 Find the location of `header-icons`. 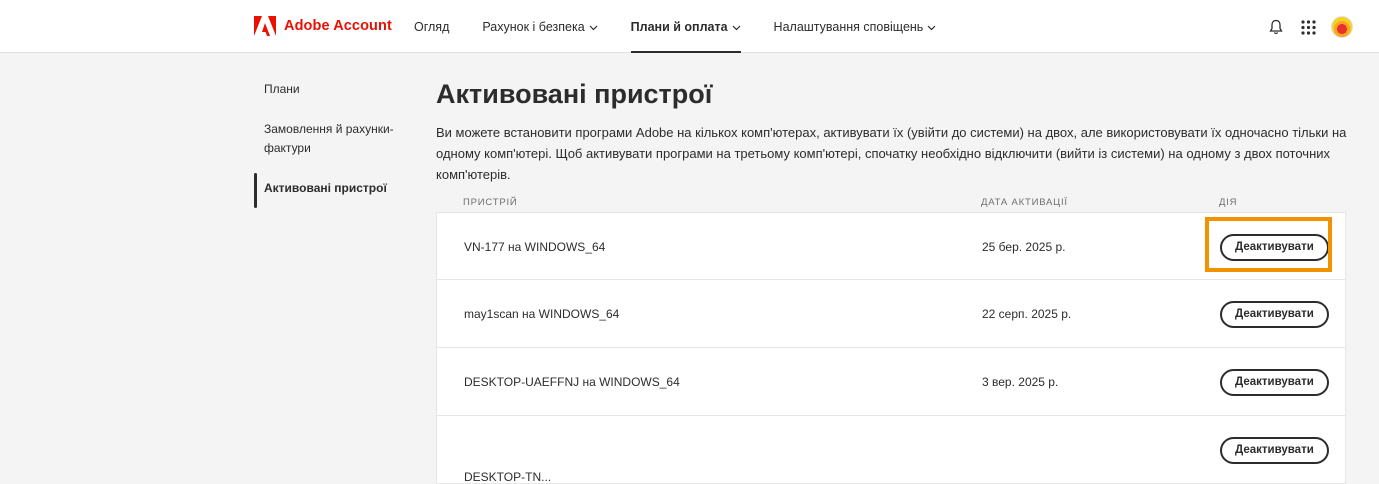

header-icons is located at coordinates (1305, 27).